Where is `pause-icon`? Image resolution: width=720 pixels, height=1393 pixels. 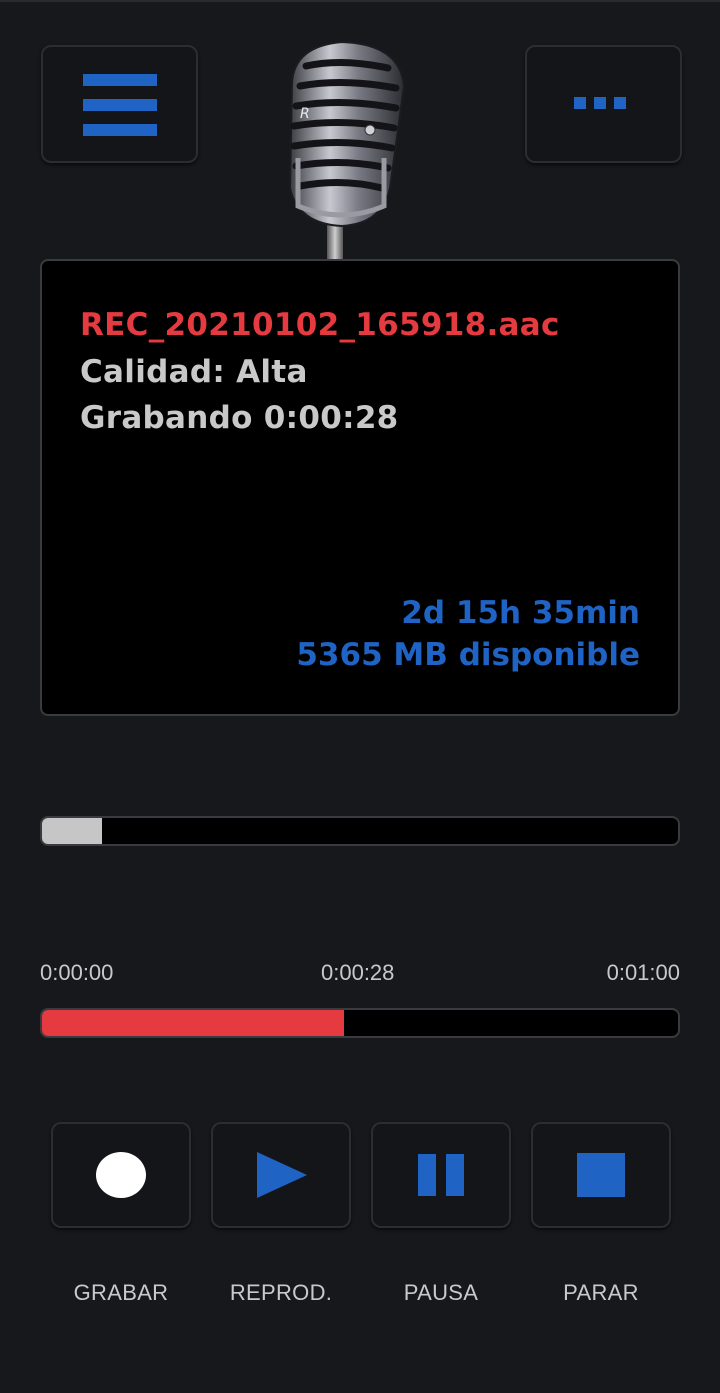 pause-icon is located at coordinates (441, 1175).